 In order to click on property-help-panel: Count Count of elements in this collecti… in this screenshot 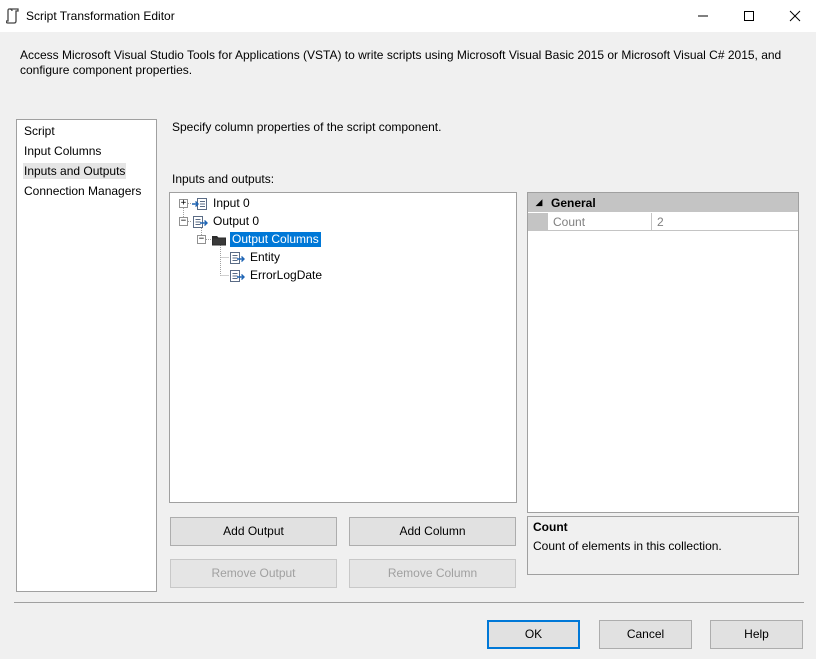, I will do `click(663, 545)`.